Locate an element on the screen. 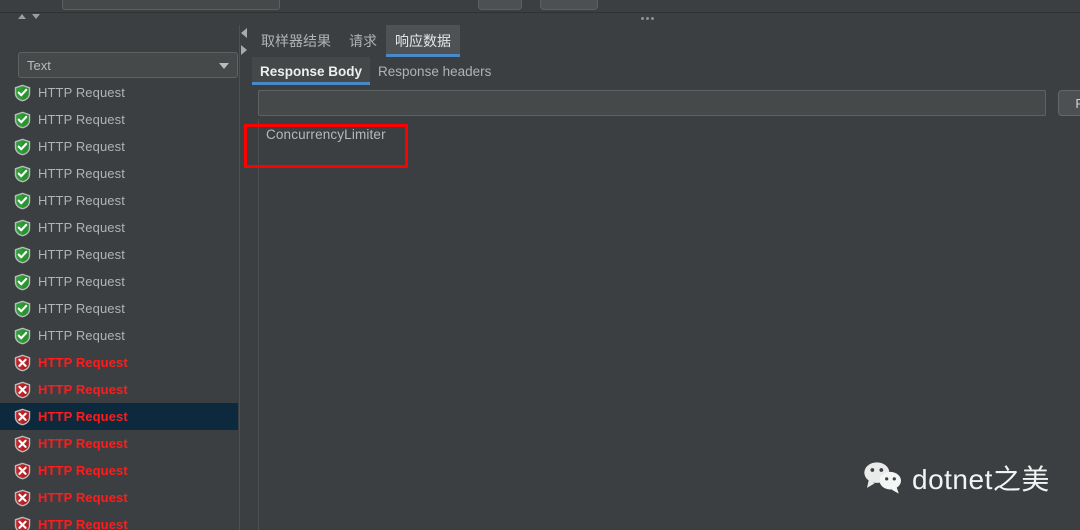 This screenshot has height=530, width=1080. top-text-field is located at coordinates (171, 5).